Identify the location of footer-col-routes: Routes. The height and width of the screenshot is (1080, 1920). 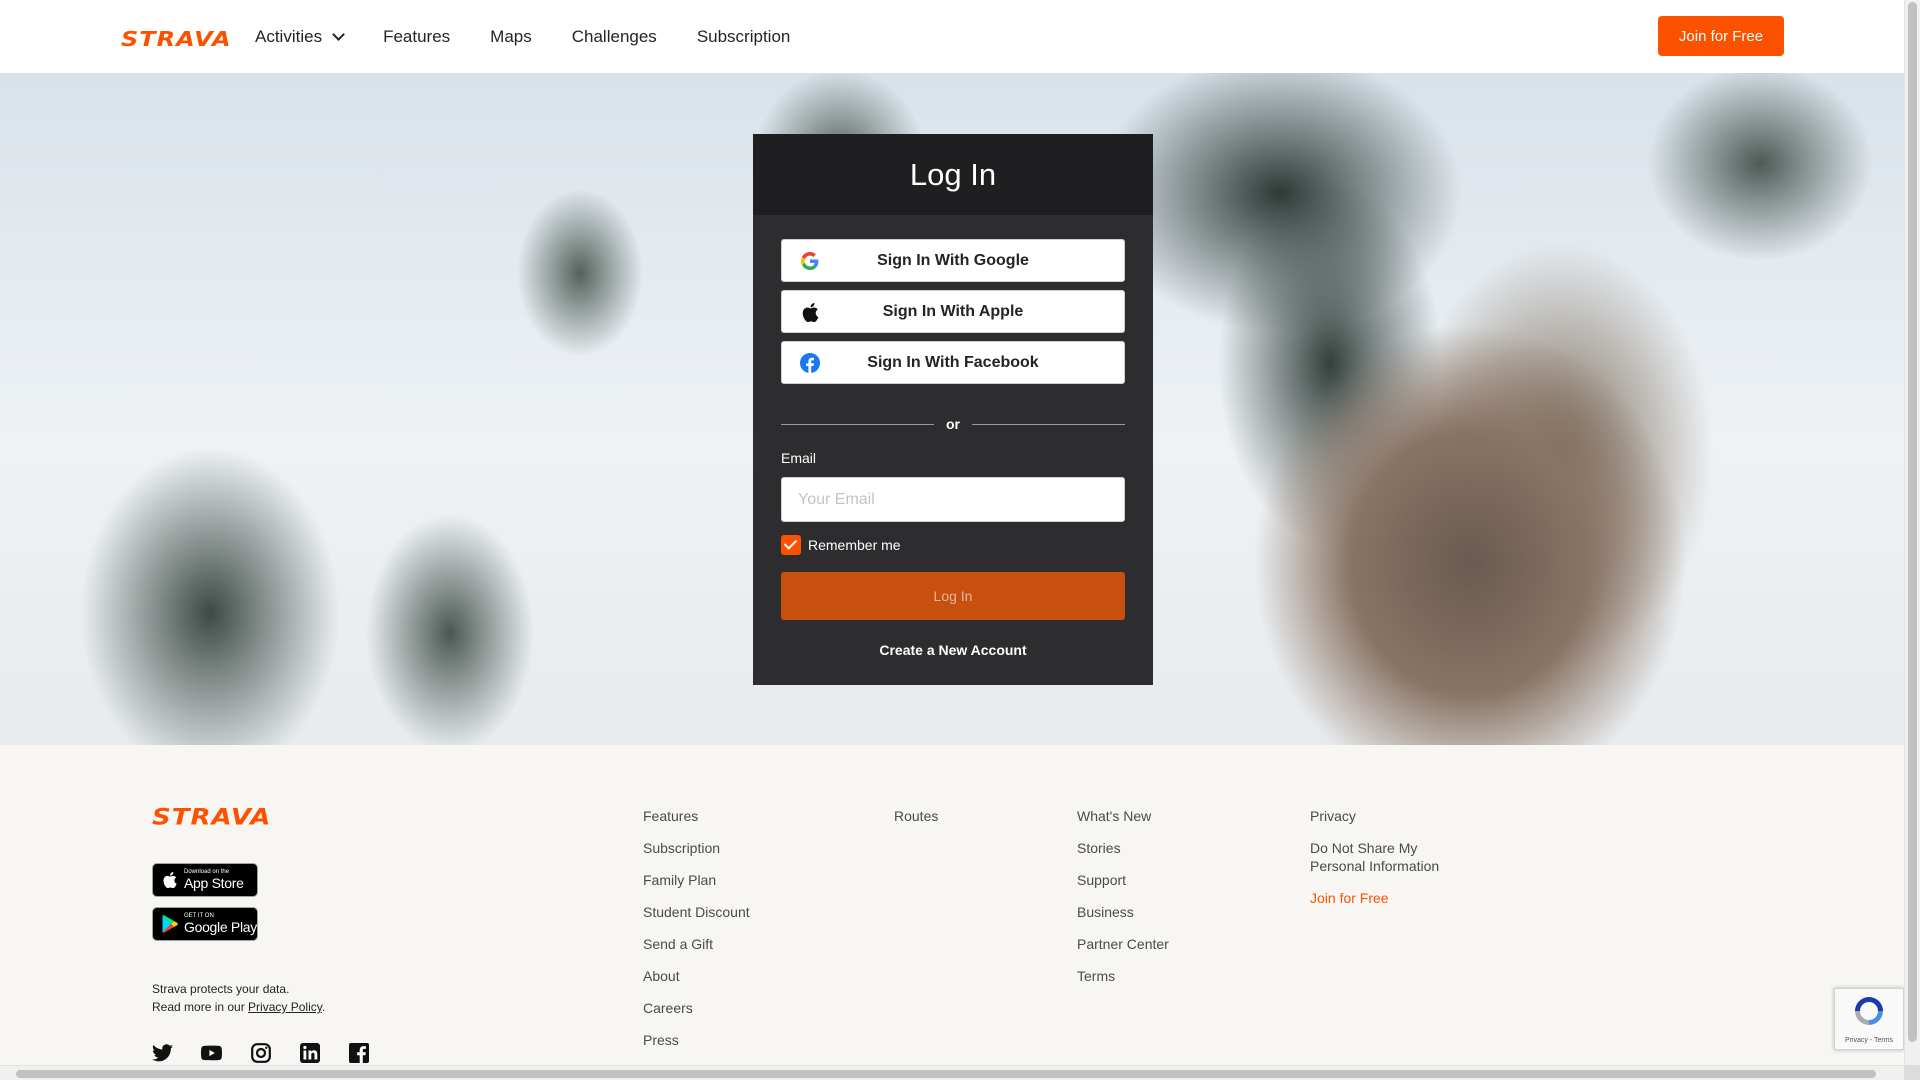
(916, 823).